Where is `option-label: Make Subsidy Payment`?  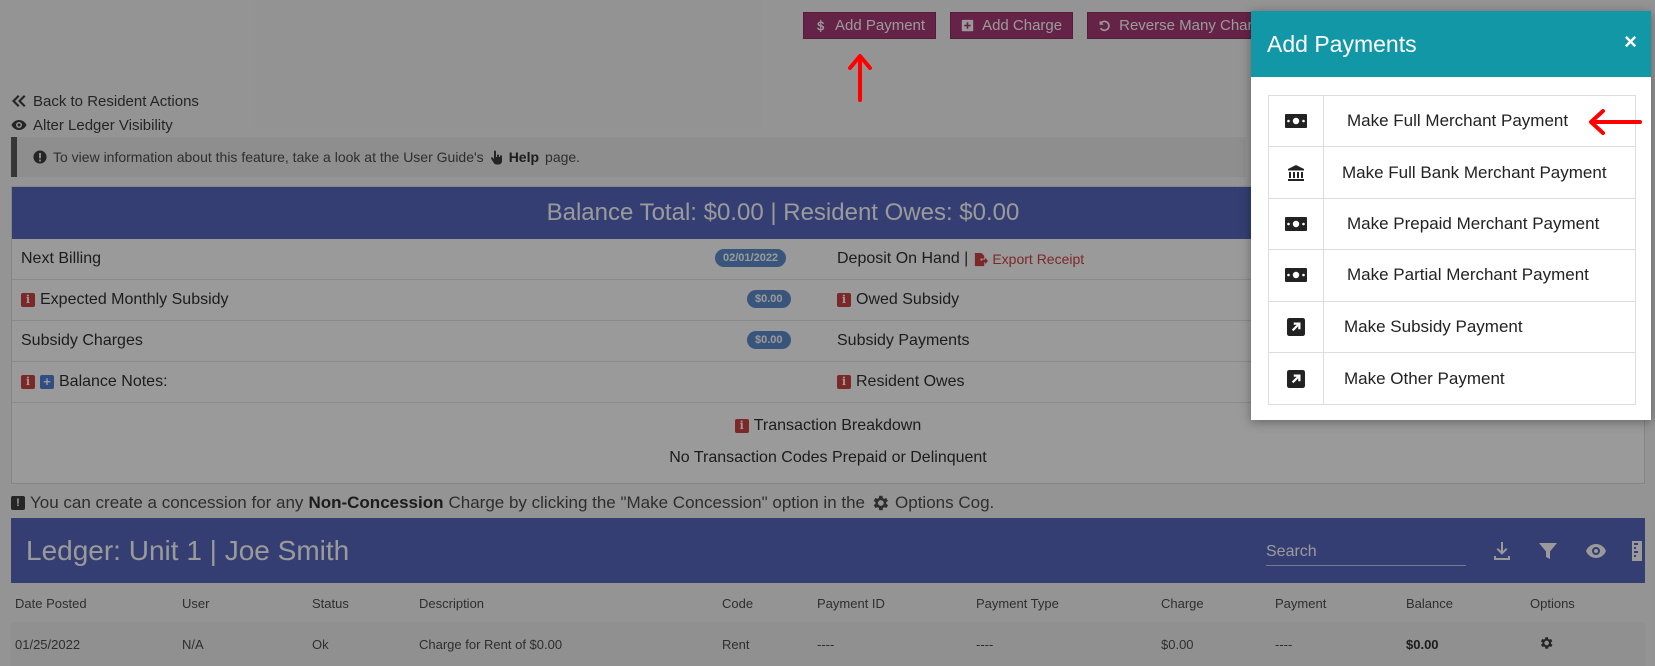
option-label: Make Subsidy Payment is located at coordinates (1433, 326).